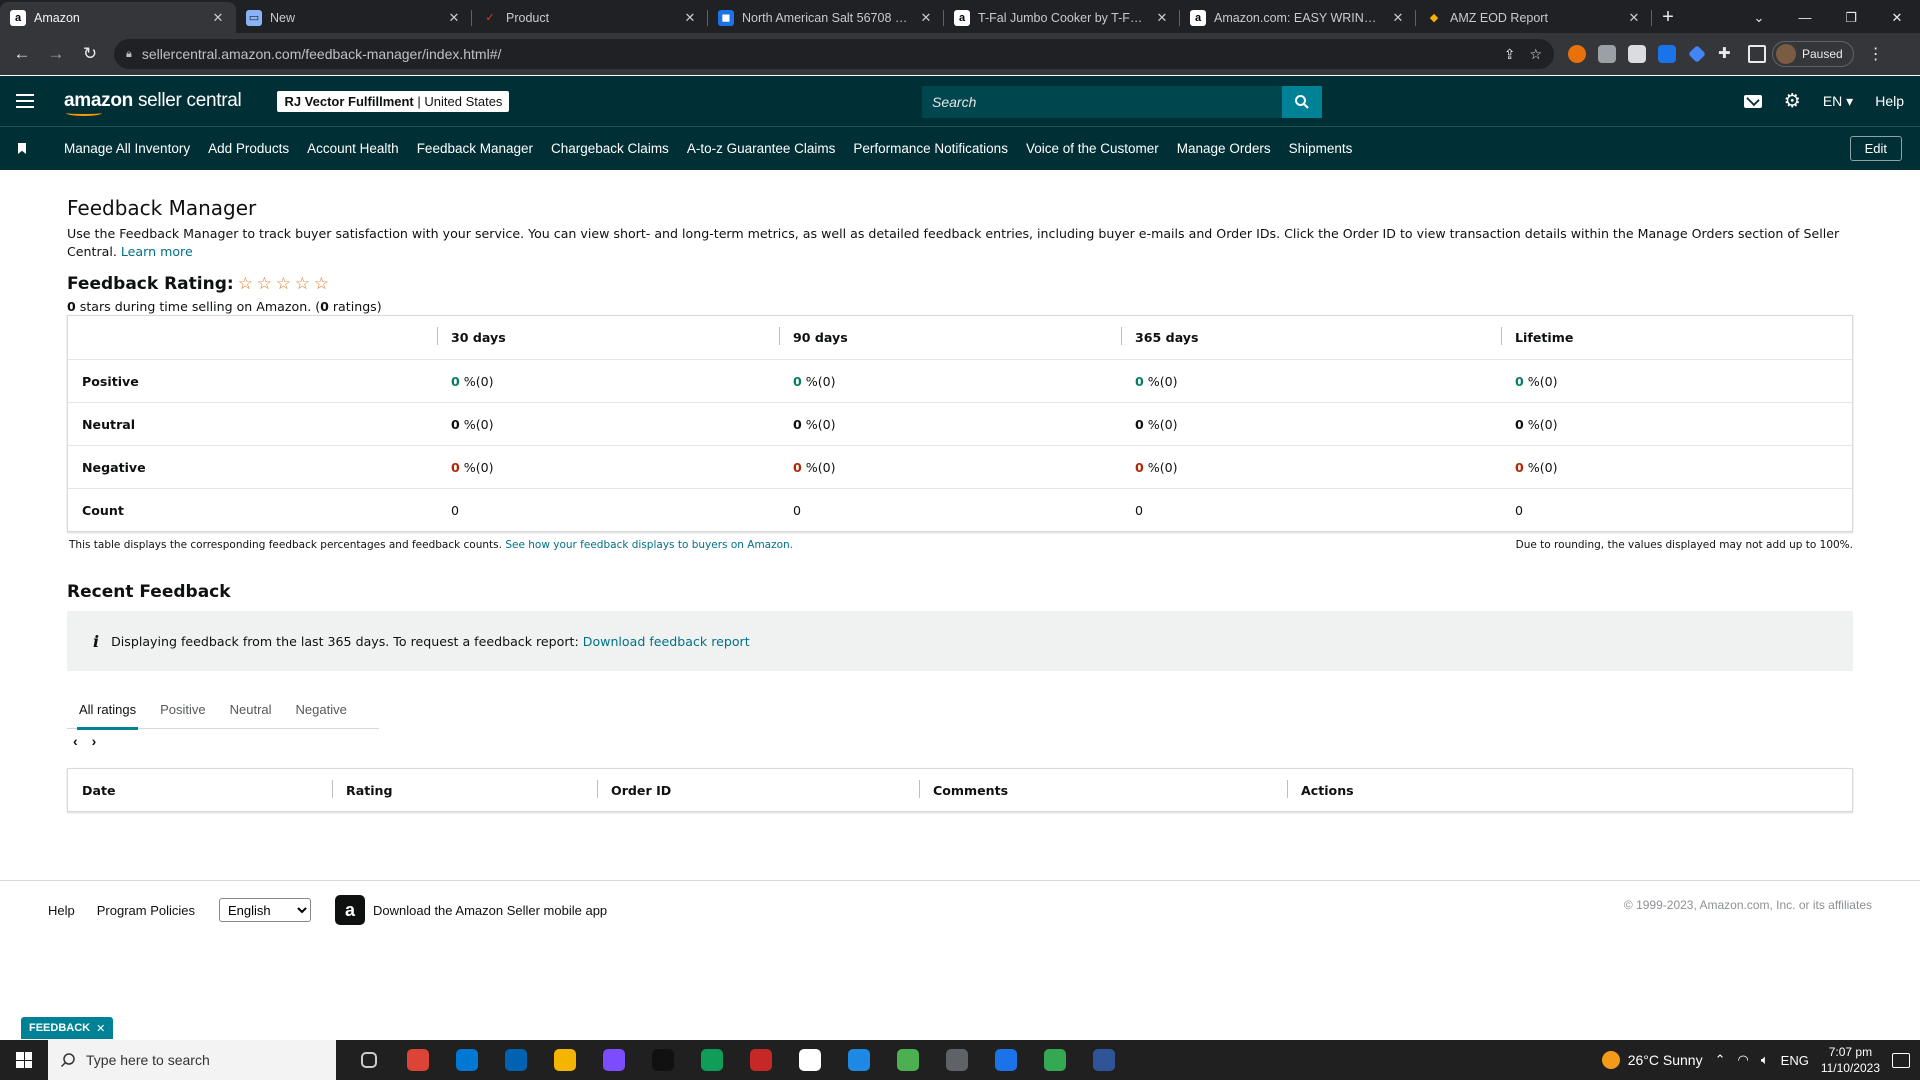  I want to click on tray-lang: ENG, so click(1795, 1060).